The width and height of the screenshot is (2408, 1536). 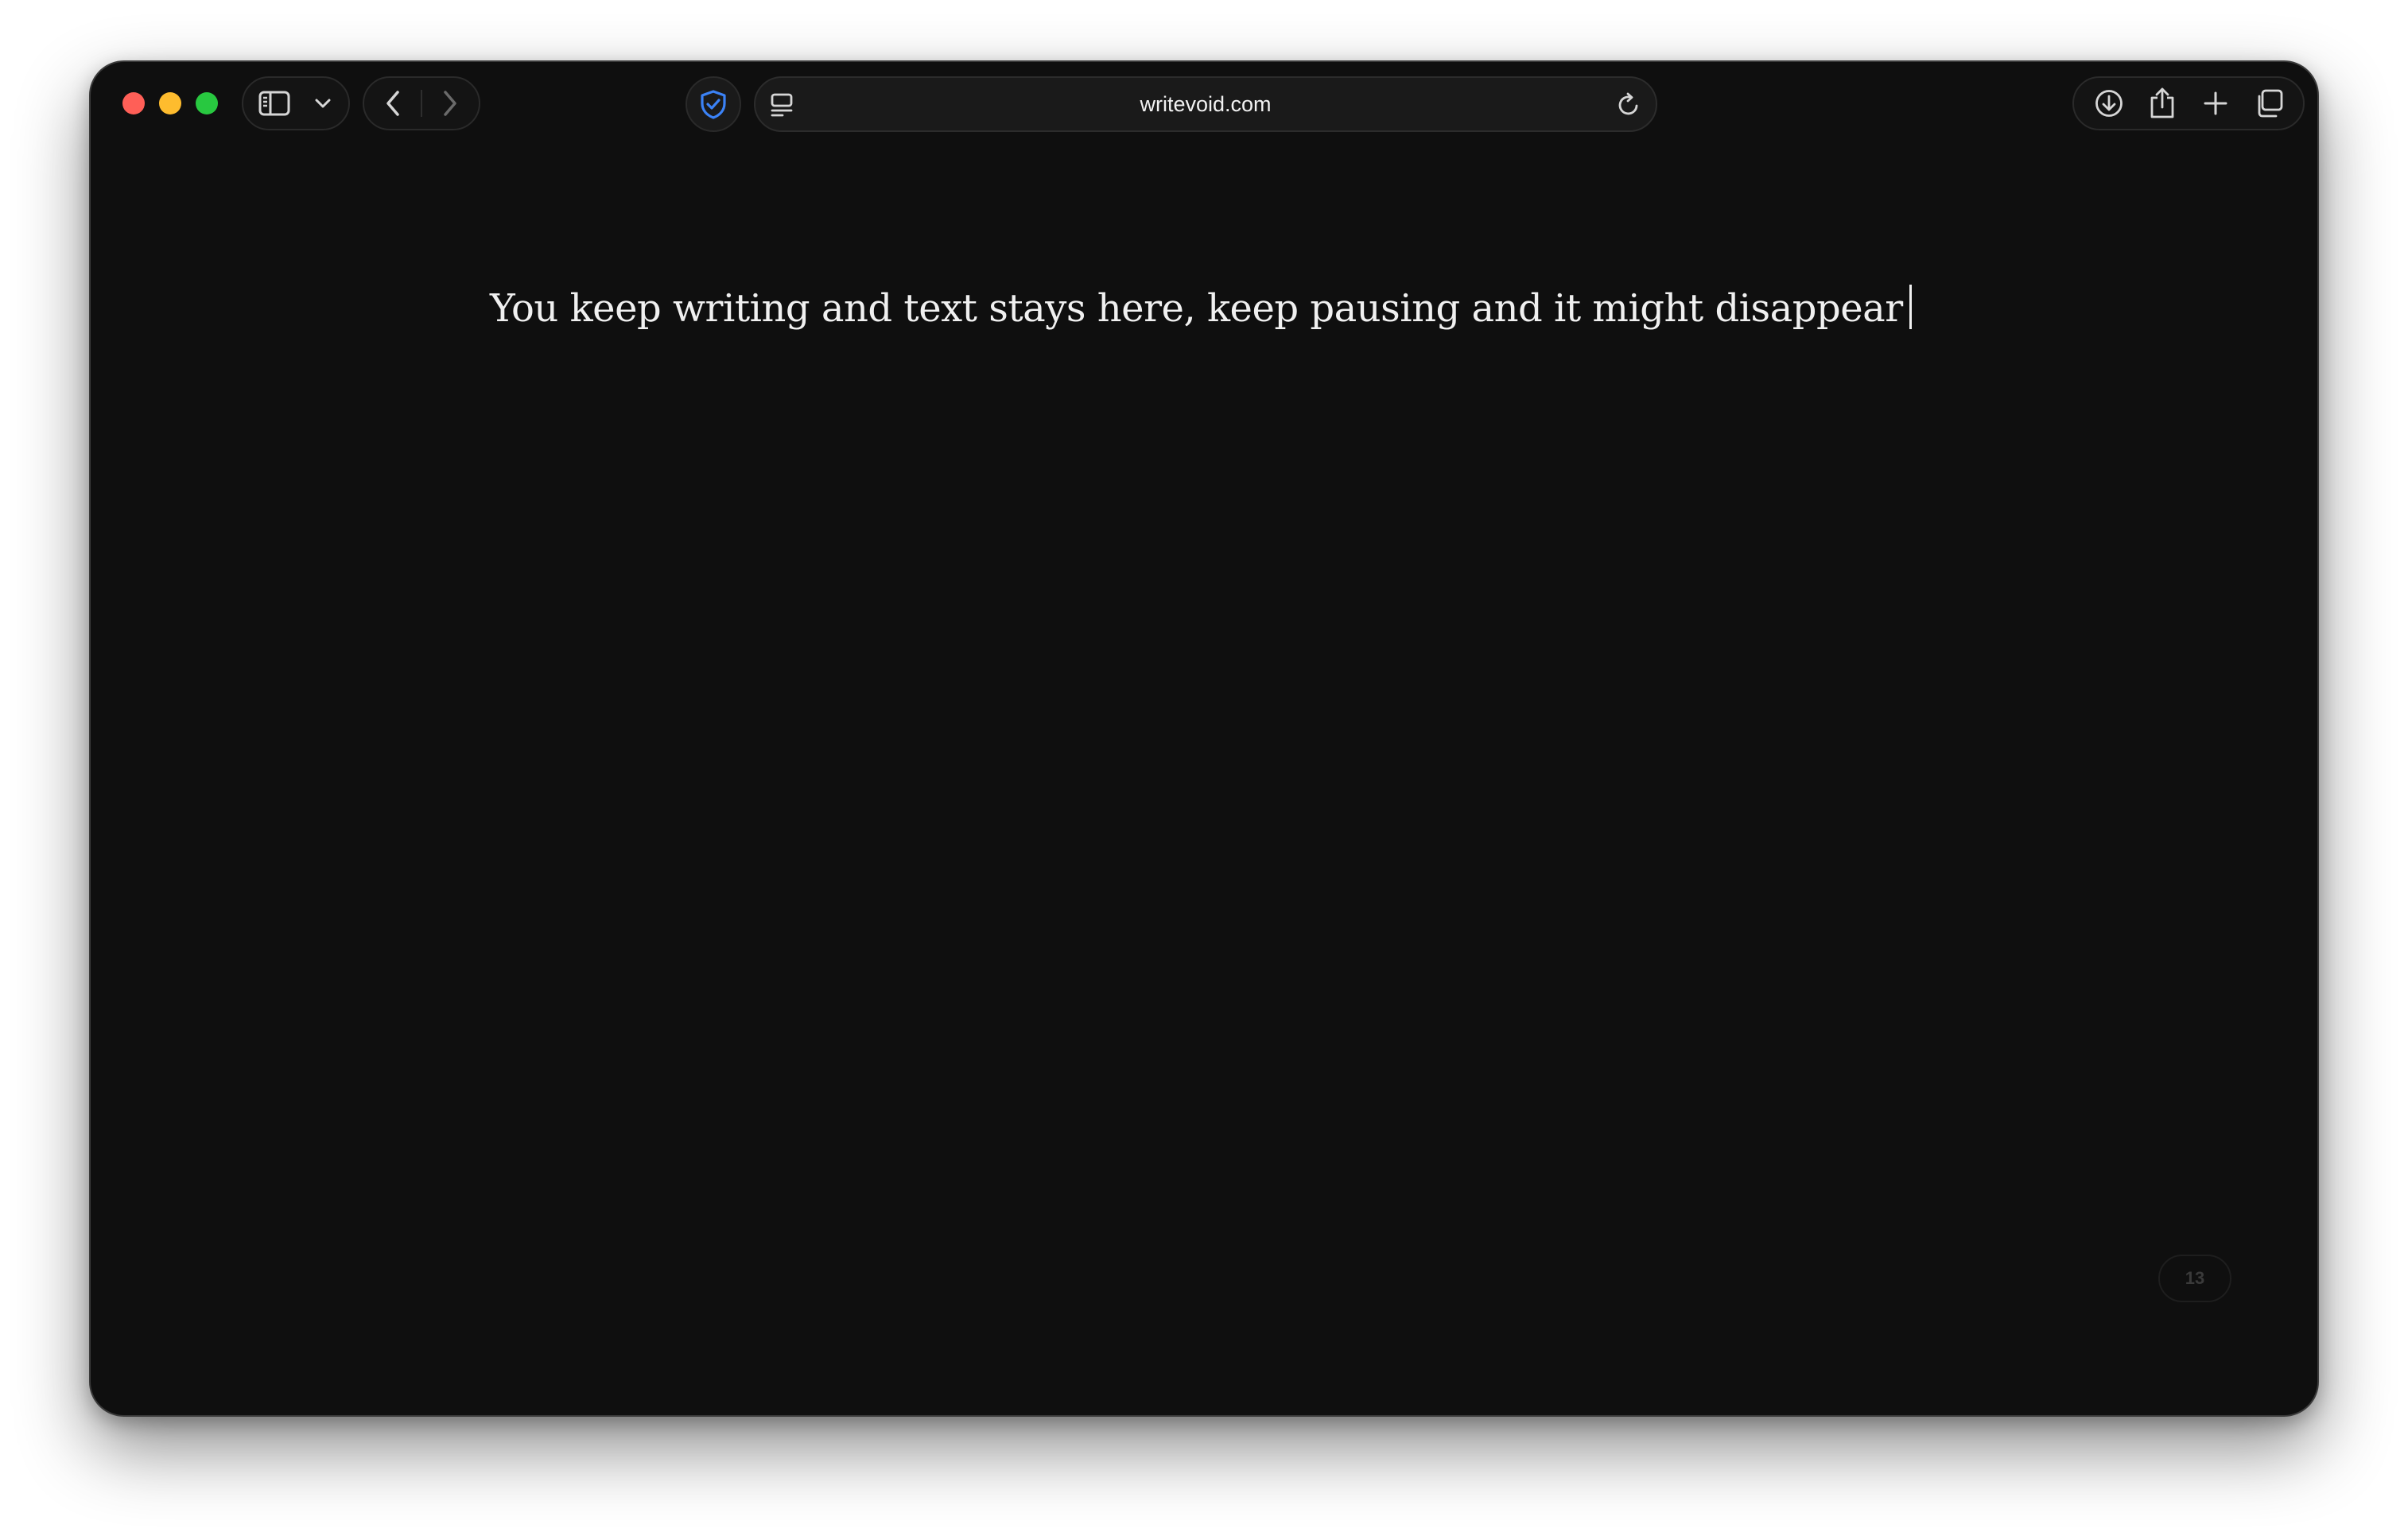 I want to click on address-bar: writevoid.com, so click(x=1205, y=104).